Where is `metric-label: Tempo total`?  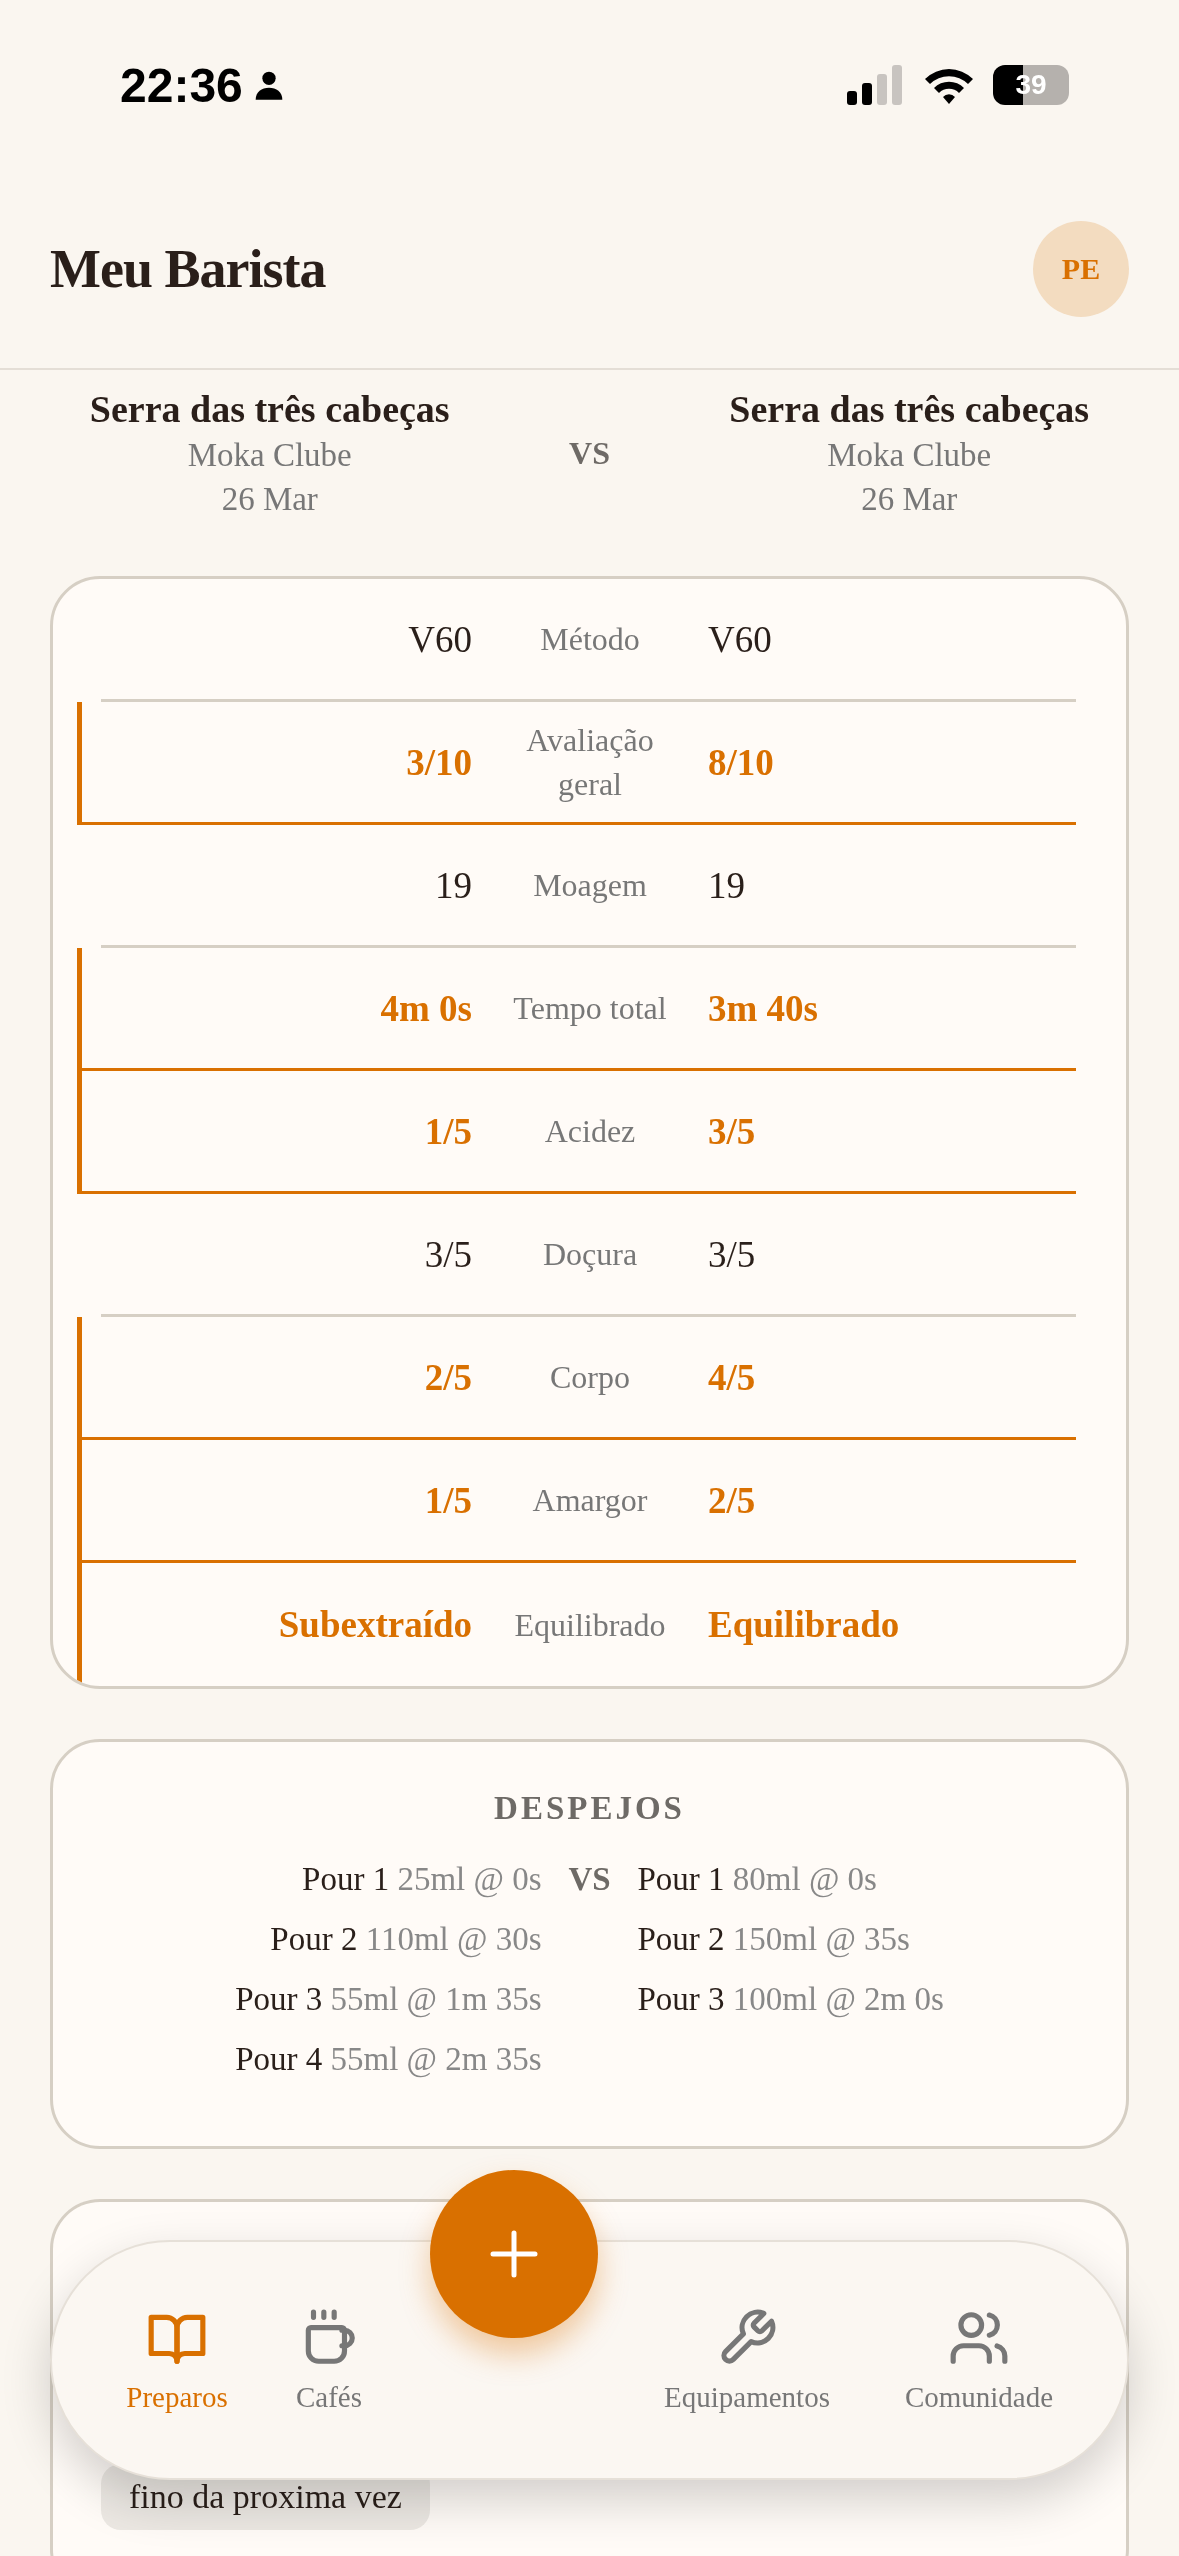 metric-label: Tempo total is located at coordinates (590, 1008).